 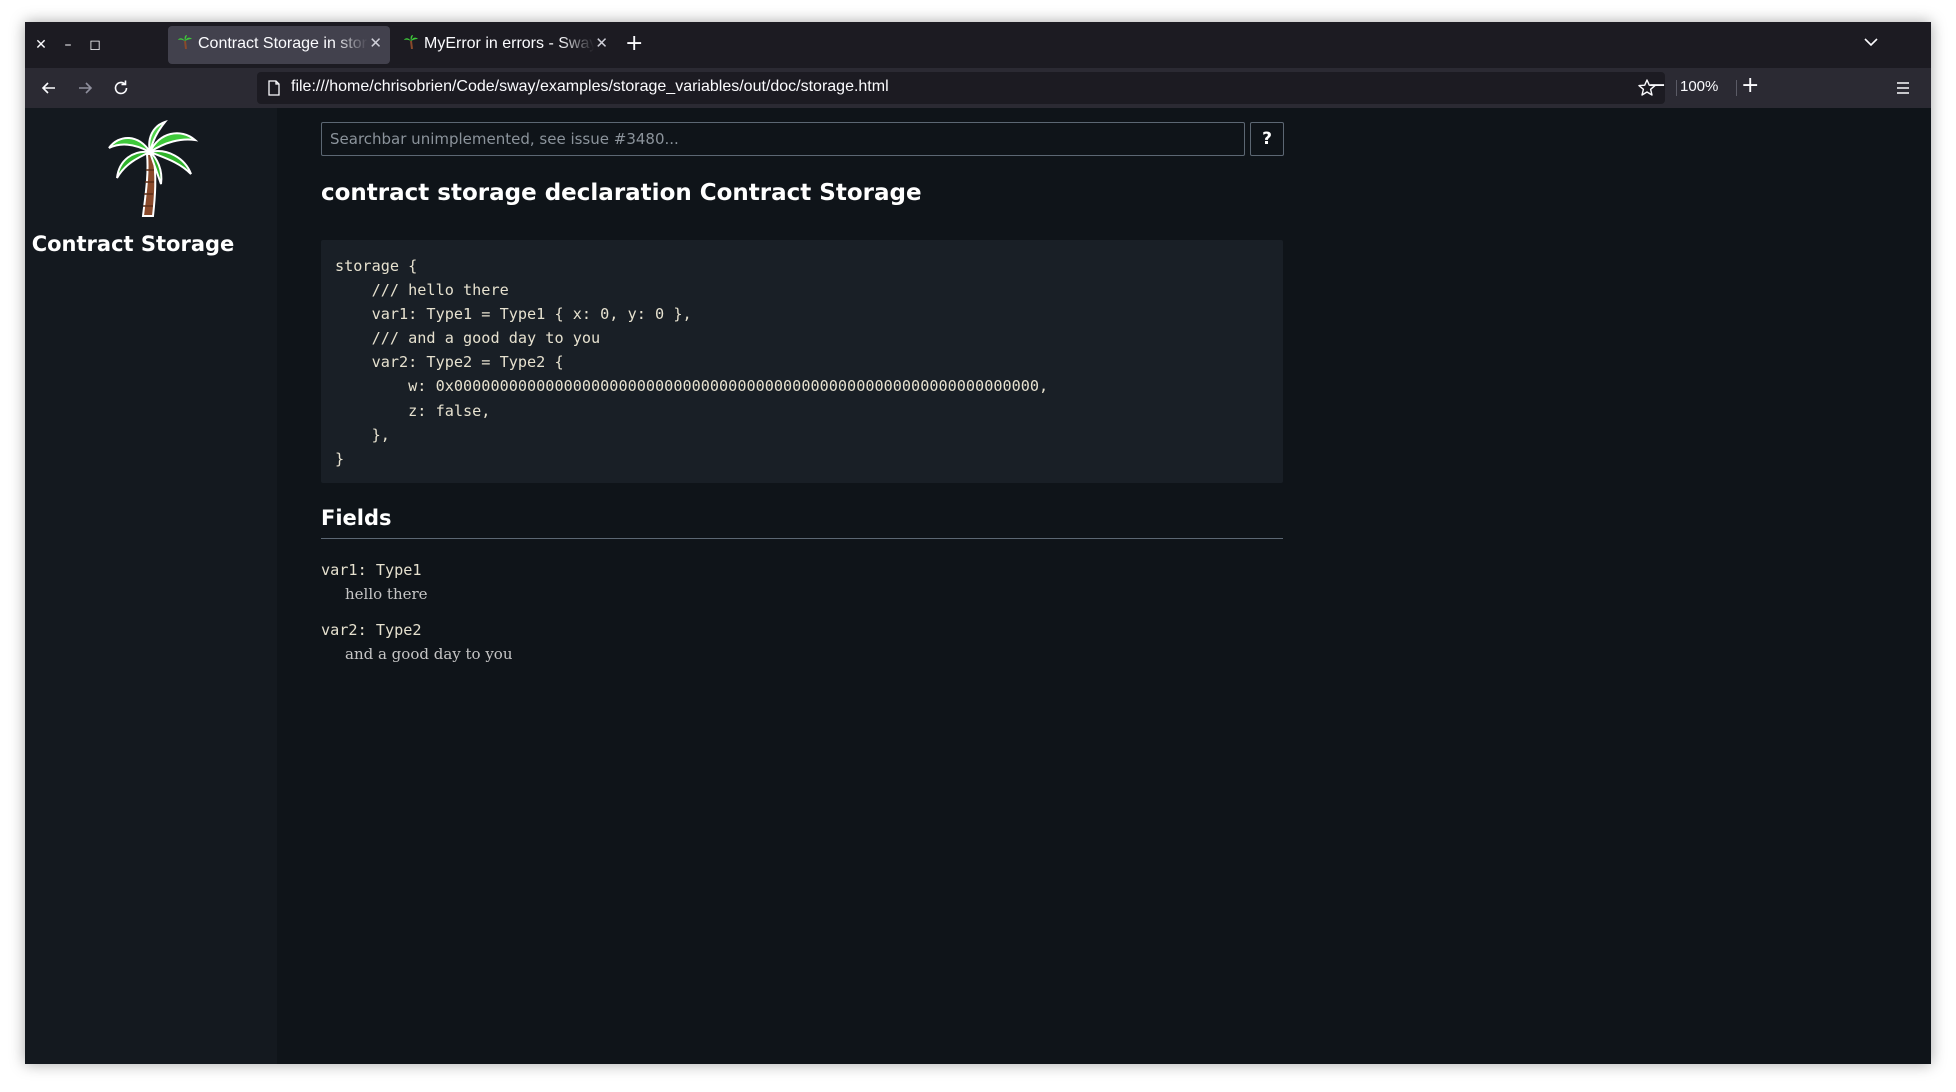 I want to click on zoom-in-icon: +, so click(x=1750, y=85).